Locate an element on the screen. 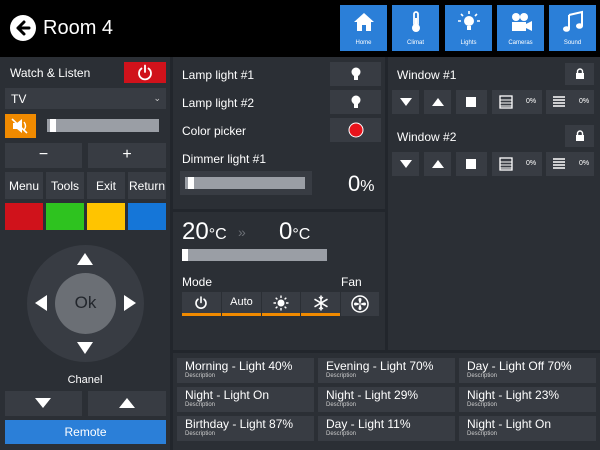 The height and width of the screenshot is (450, 600). window-2-up-button is located at coordinates (437, 164).